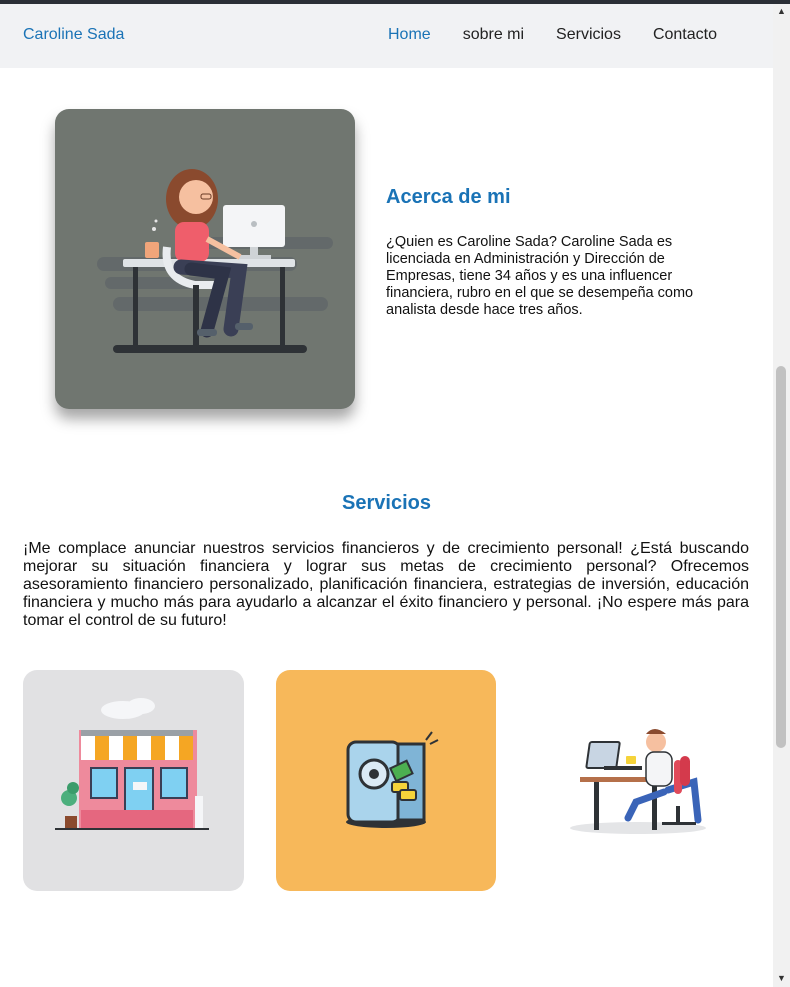  I want to click on about-title: Acerca de mi, so click(448, 197).